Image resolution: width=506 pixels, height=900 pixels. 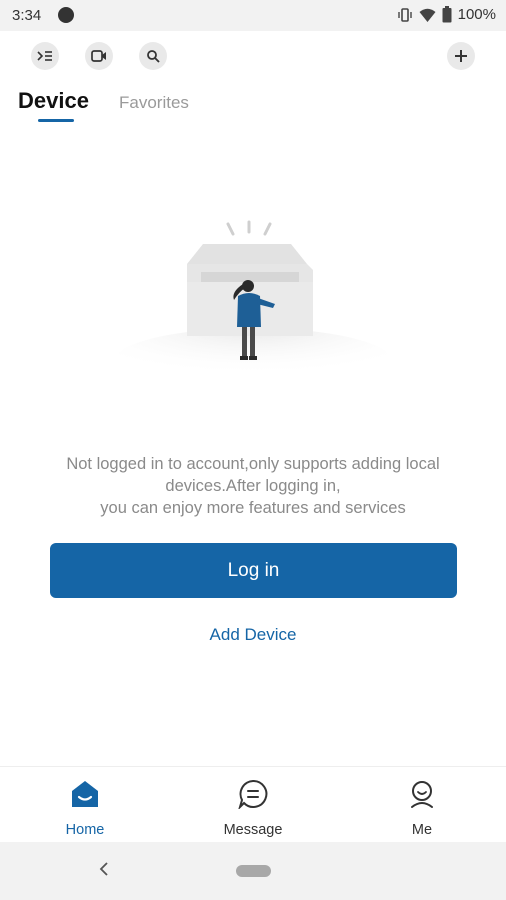 I want to click on add-device-link: Add Device, so click(x=253, y=635).